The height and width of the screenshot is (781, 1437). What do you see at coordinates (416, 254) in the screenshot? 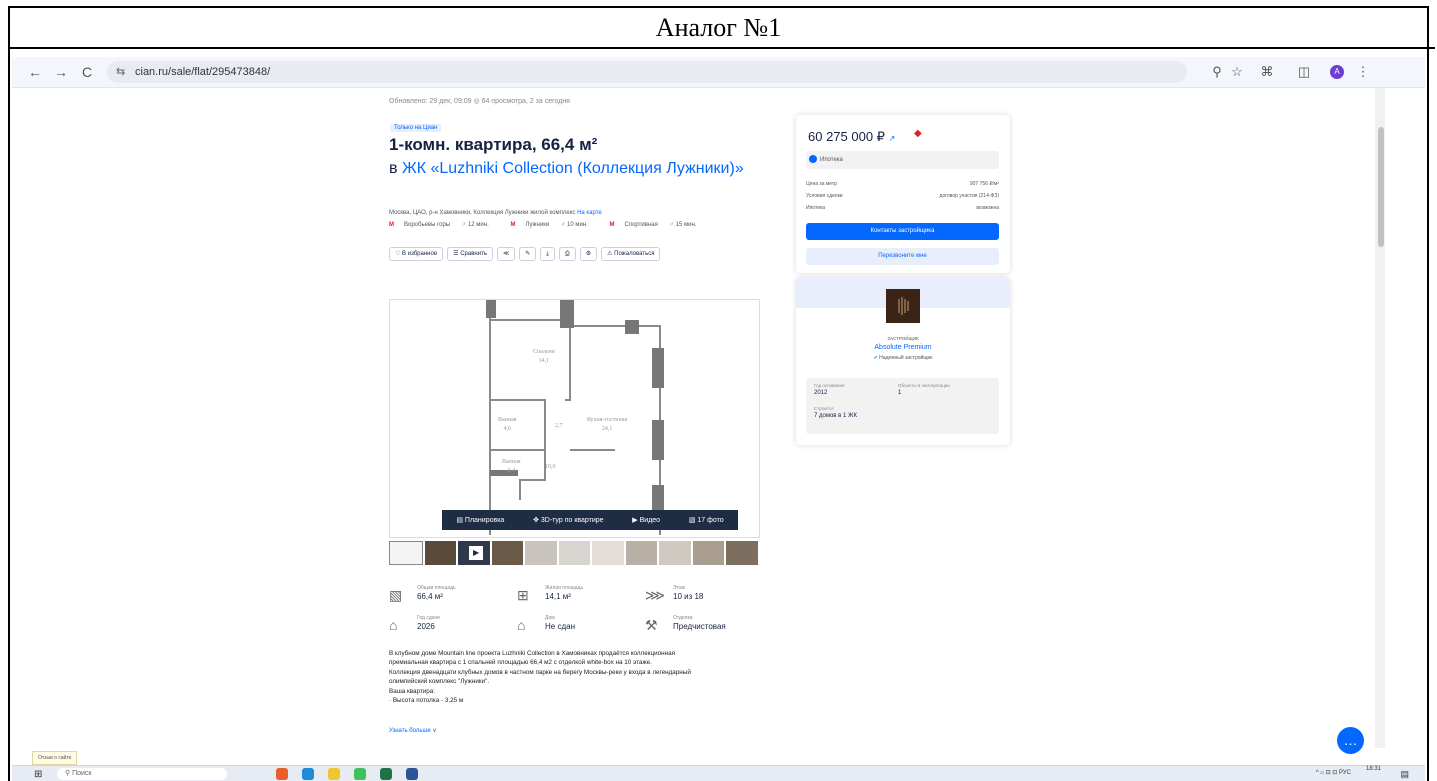
I see `favorite-button: ♡ В избранное` at bounding box center [416, 254].